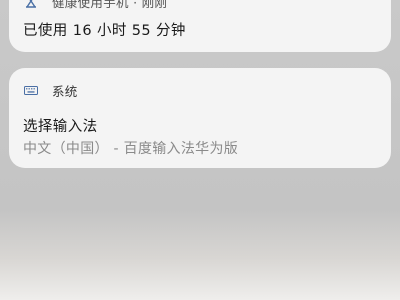  Describe the element at coordinates (60, 127) in the screenshot. I see `notification-title: 选择输入法` at that location.